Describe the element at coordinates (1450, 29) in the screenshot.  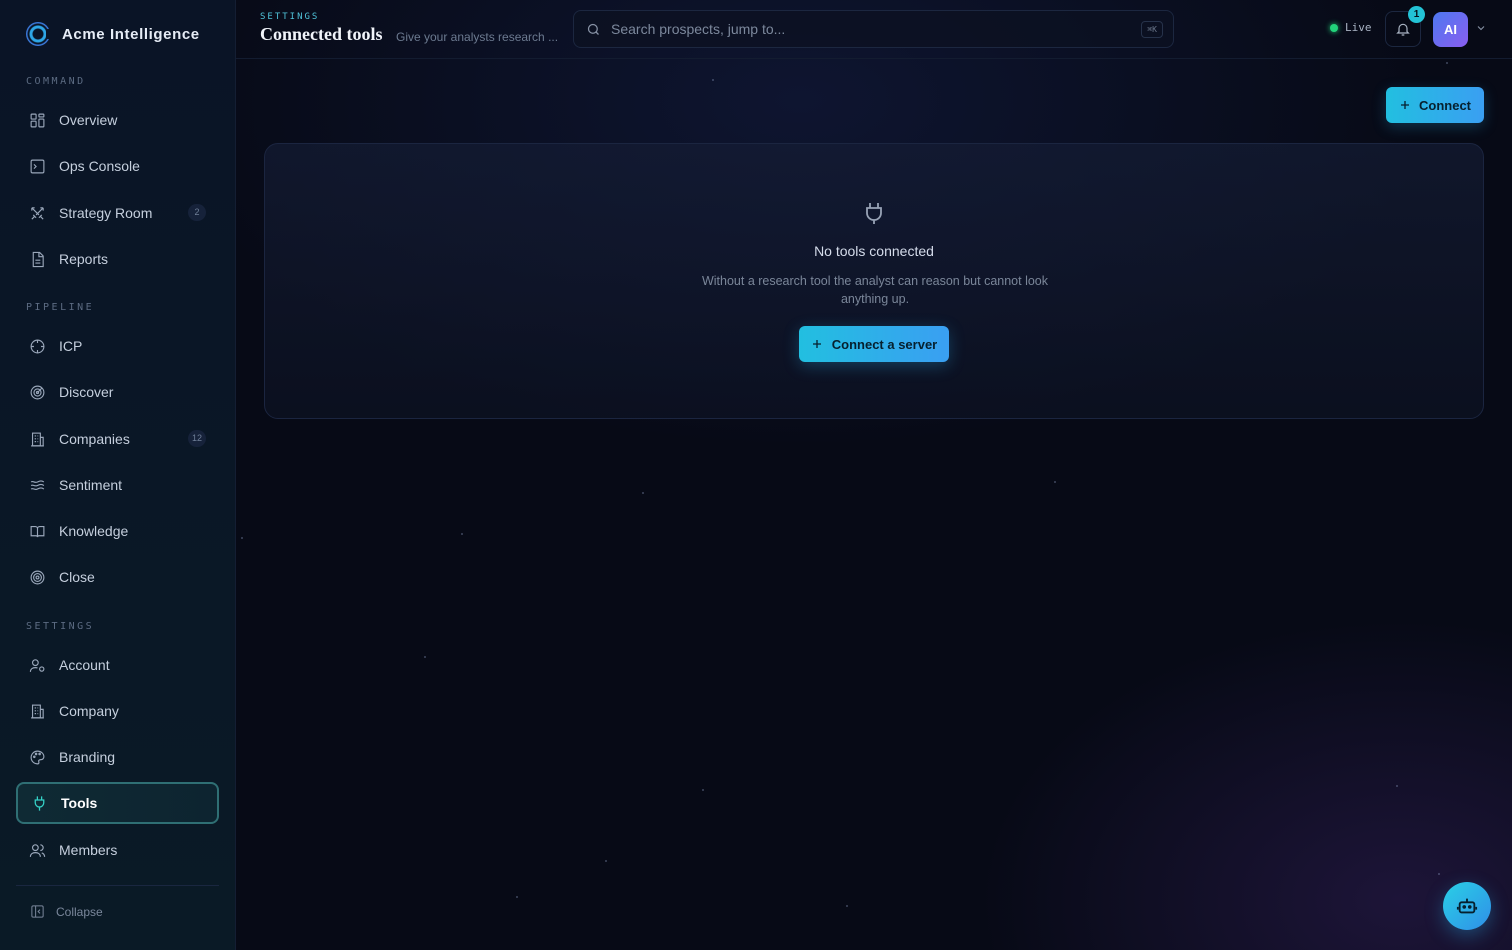
I see `avatar: AI` at that location.